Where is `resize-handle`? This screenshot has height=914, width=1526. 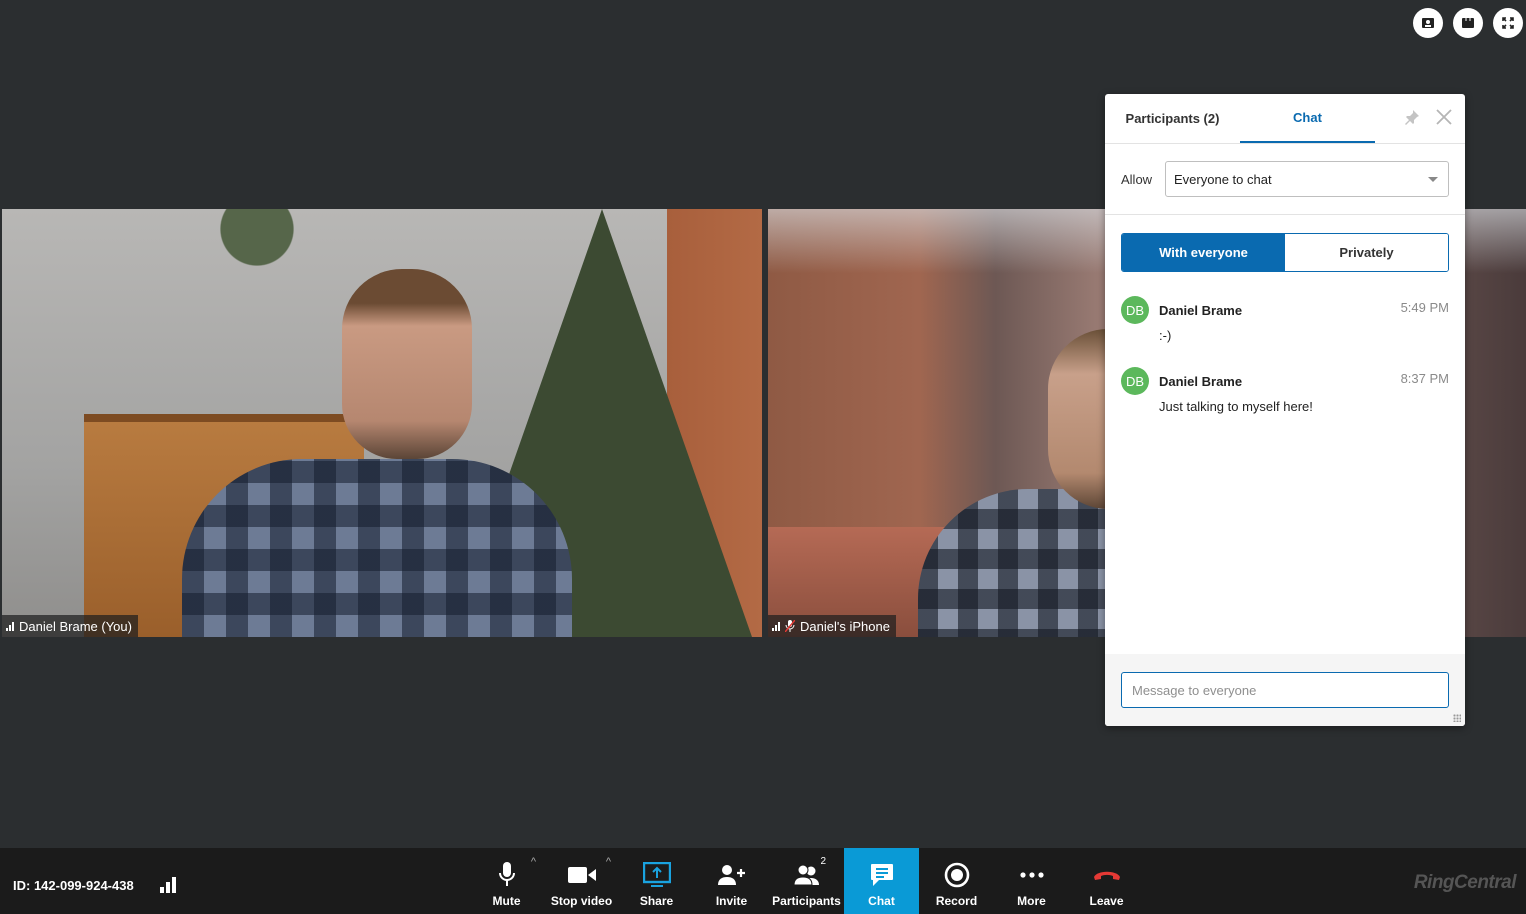
resize-handle is located at coordinates (1457, 718).